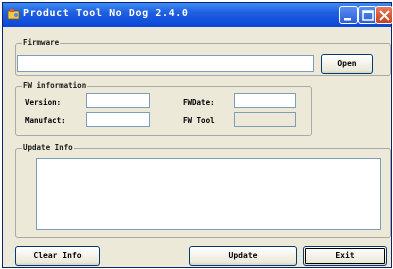 The height and width of the screenshot is (269, 393). Describe the element at coordinates (347, 64) in the screenshot. I see `open-button: Open` at that location.